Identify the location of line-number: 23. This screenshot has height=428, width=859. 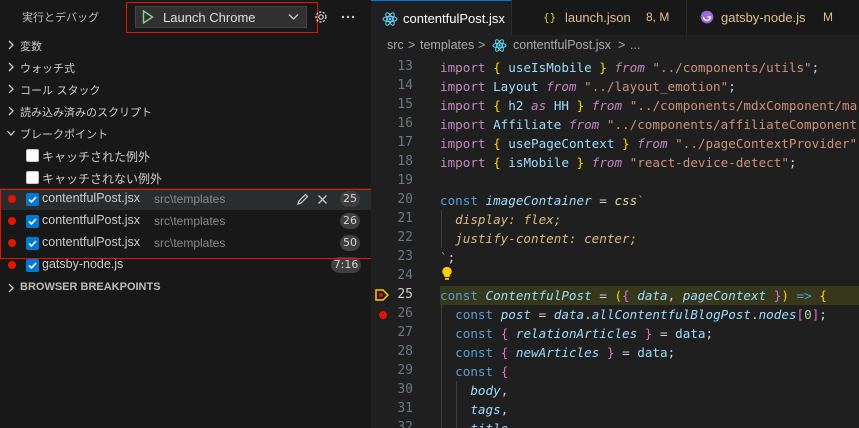
(392, 256).